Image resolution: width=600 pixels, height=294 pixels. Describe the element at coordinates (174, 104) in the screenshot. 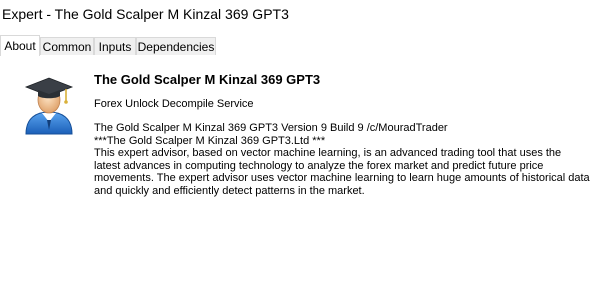

I see `expert-subtitle: Forex Unlock Decompile Service` at that location.